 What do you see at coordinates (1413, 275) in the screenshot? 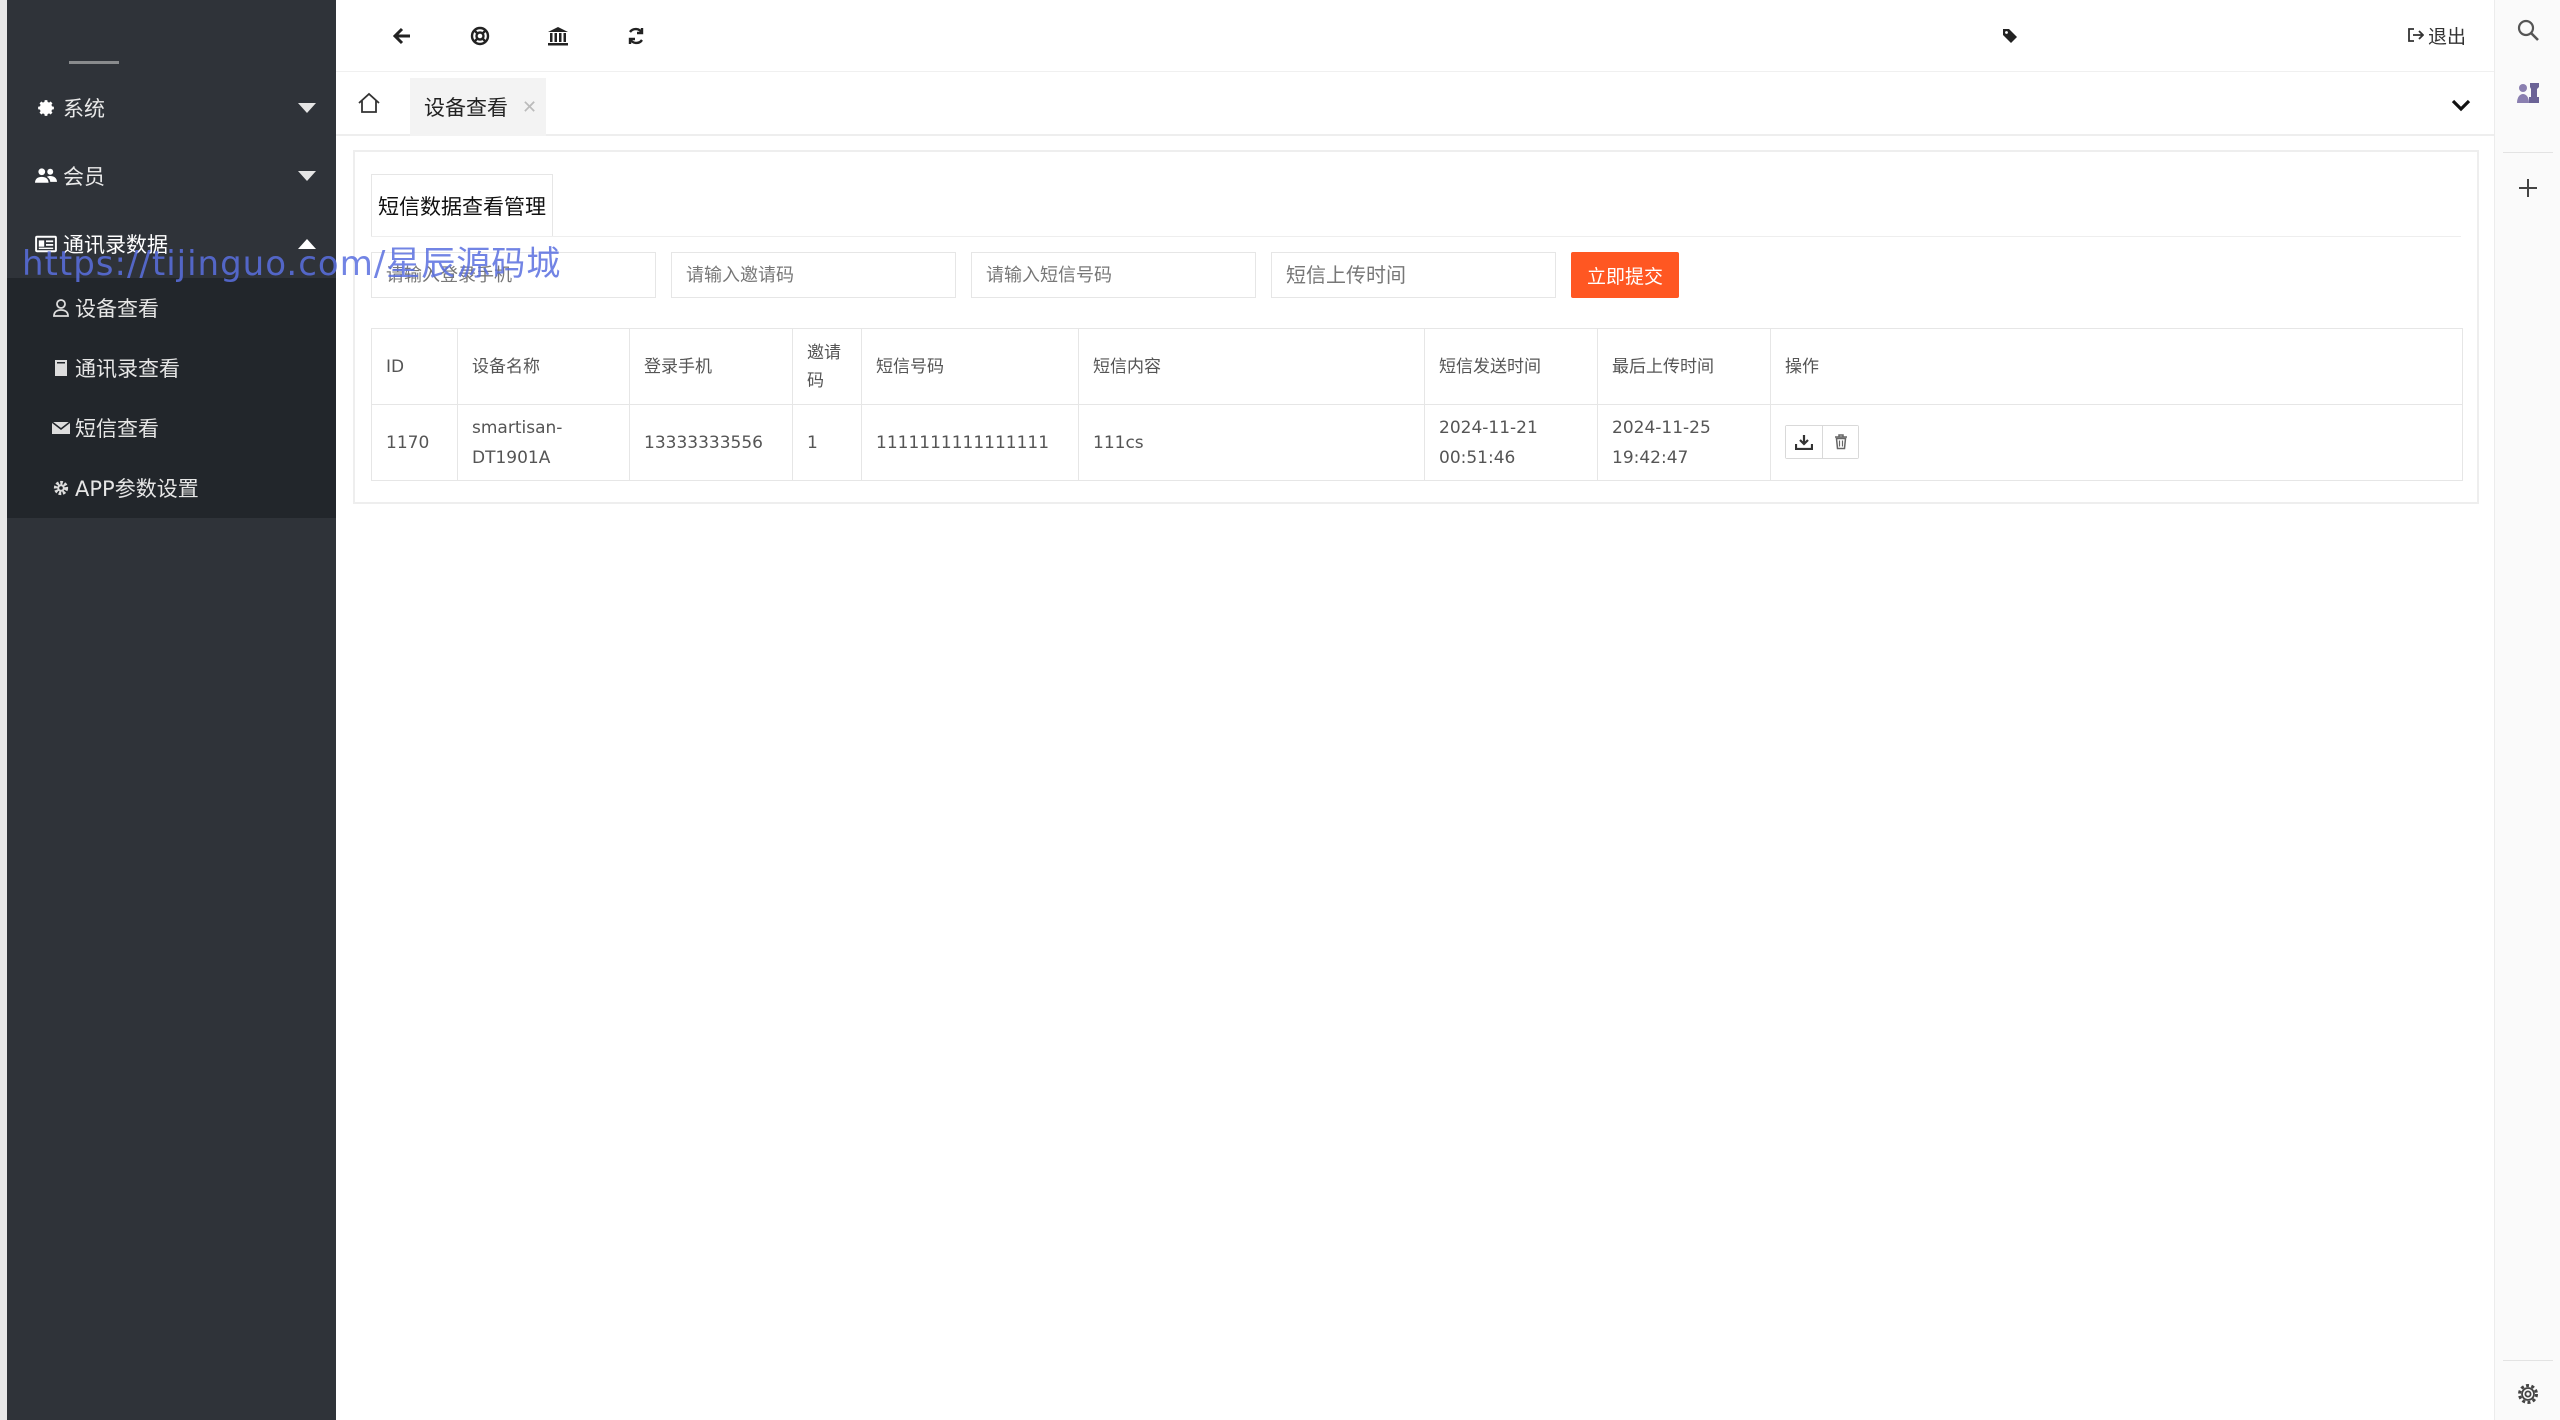
I see `upload-time-input` at bounding box center [1413, 275].